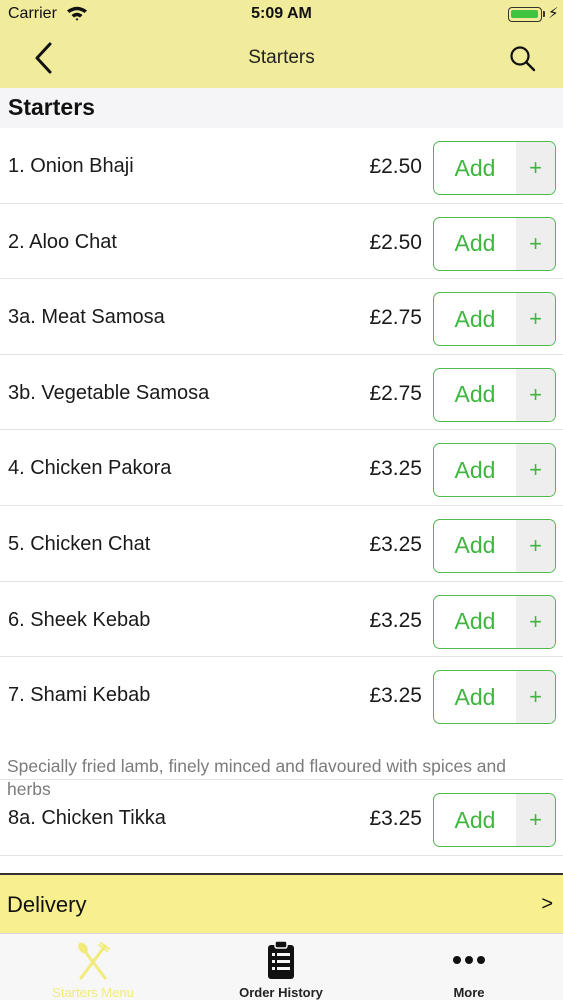  Describe the element at coordinates (71, 166) in the screenshot. I see `item-name: 1. Onion Bhaji` at that location.